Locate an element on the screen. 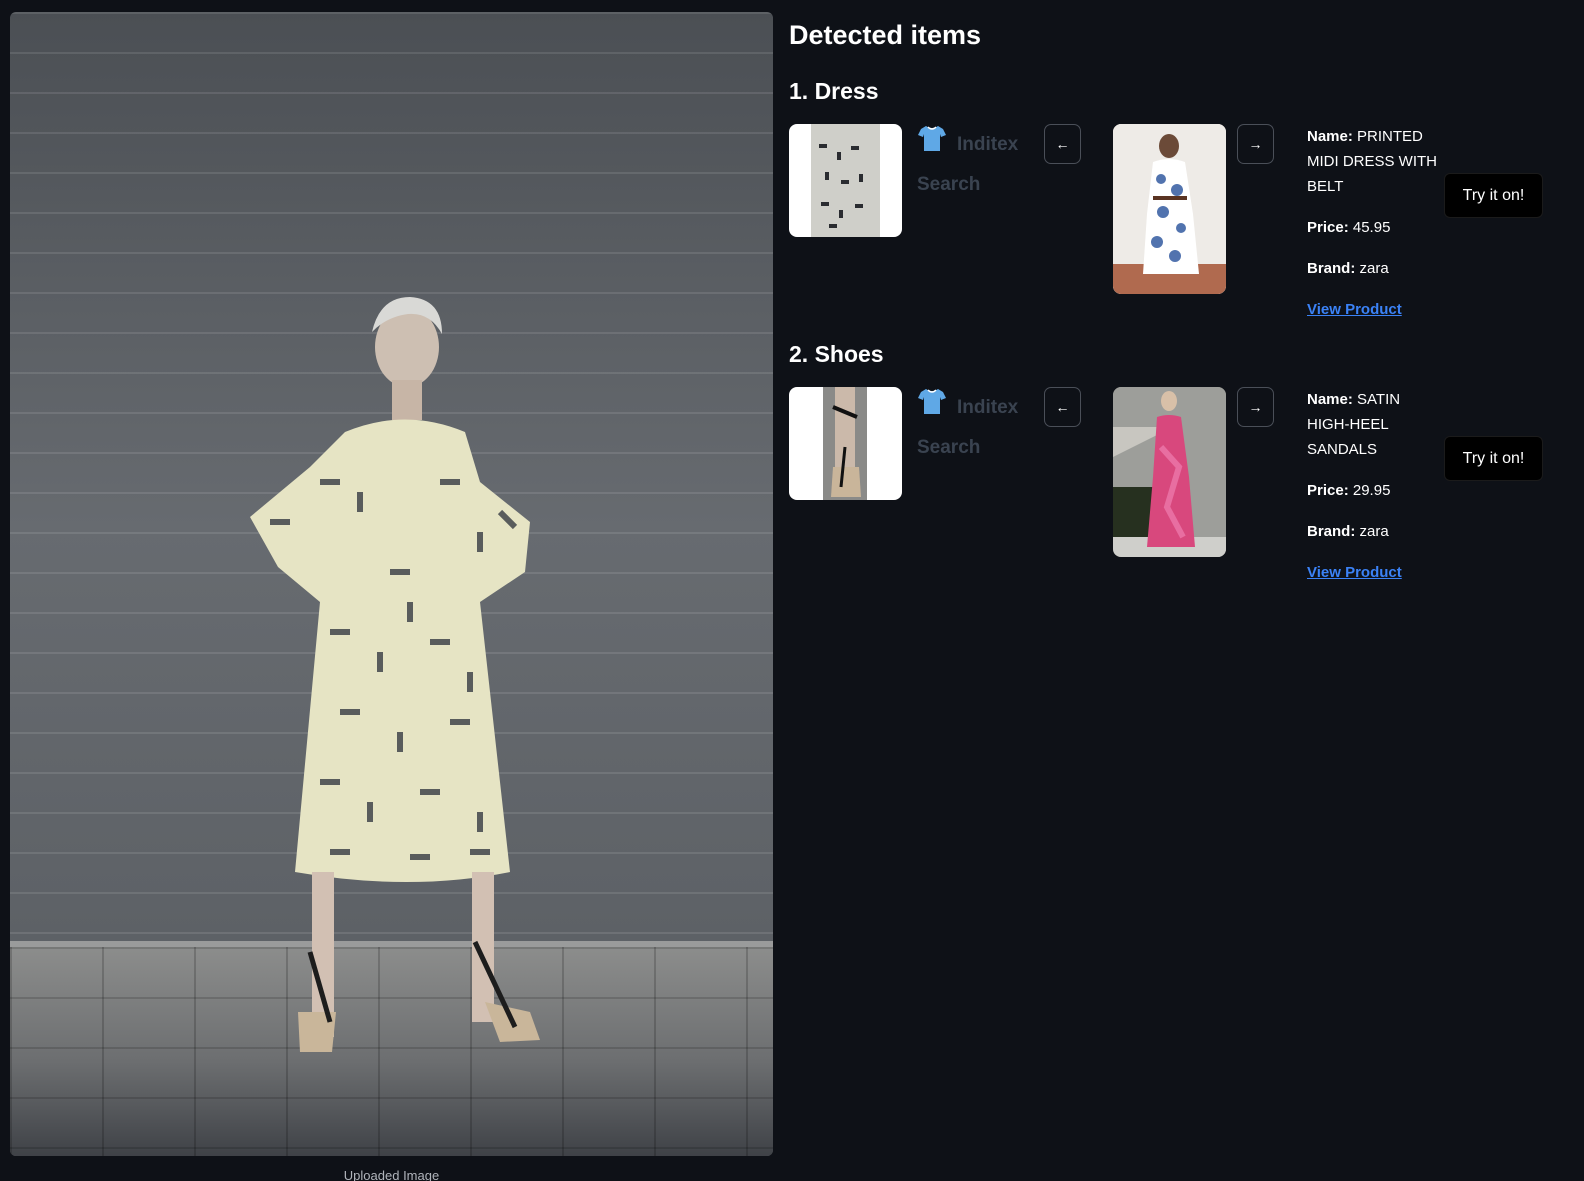 The image size is (1584, 1181). product-price-row: Price: 45.95 is located at coordinates (1372, 227).